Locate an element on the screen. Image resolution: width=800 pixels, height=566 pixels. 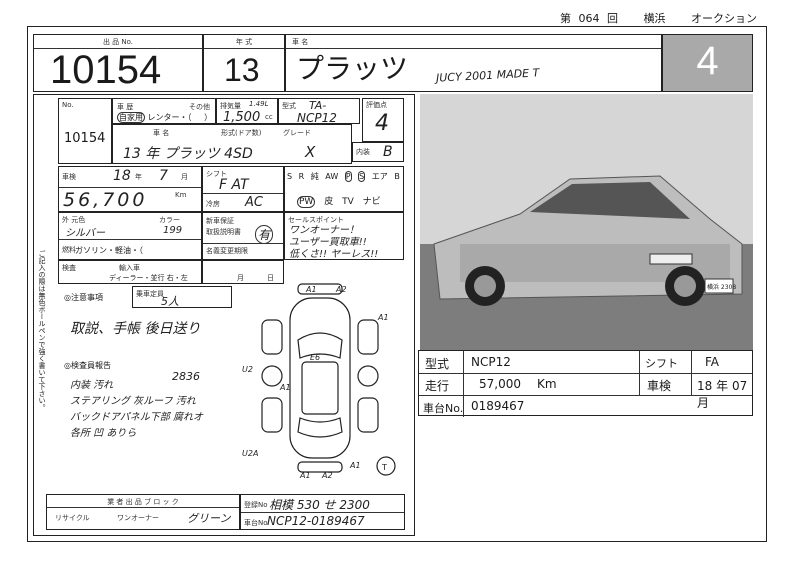
summary-shaken-month: 07 is located at coordinates (739, 386).